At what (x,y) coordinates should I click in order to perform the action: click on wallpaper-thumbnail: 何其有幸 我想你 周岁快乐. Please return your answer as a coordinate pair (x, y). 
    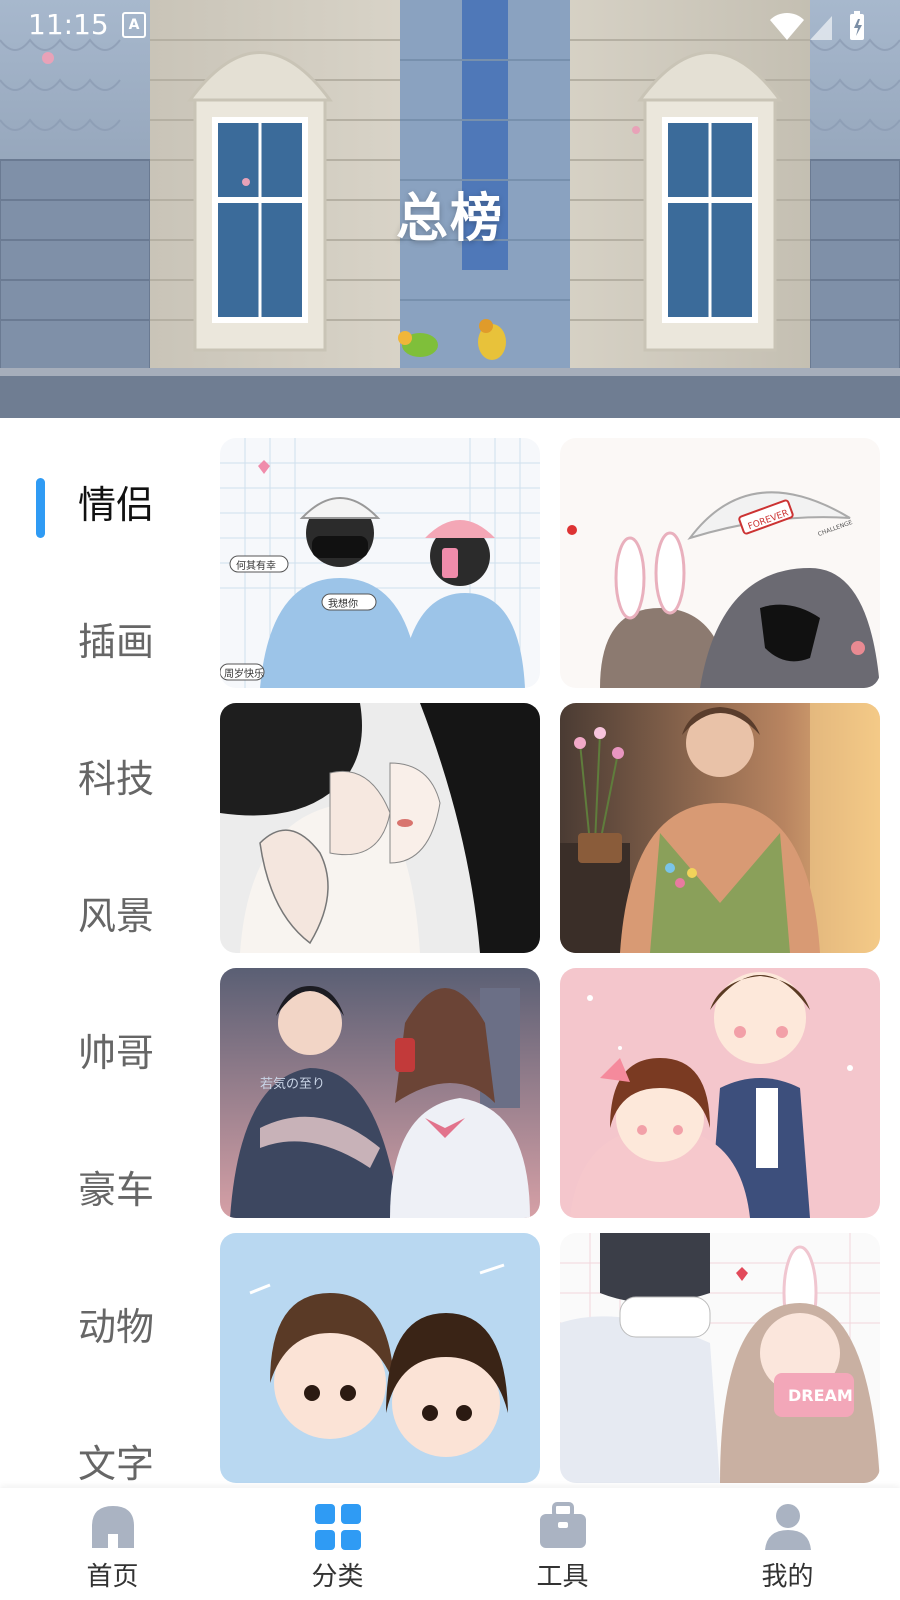
    Looking at the image, I should click on (380, 563).